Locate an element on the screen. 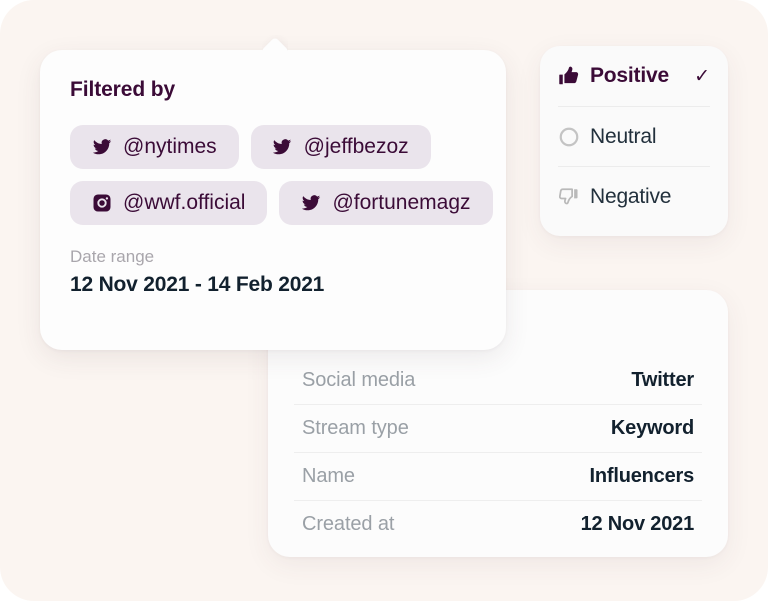  detail-value: Influencers is located at coordinates (642, 476).